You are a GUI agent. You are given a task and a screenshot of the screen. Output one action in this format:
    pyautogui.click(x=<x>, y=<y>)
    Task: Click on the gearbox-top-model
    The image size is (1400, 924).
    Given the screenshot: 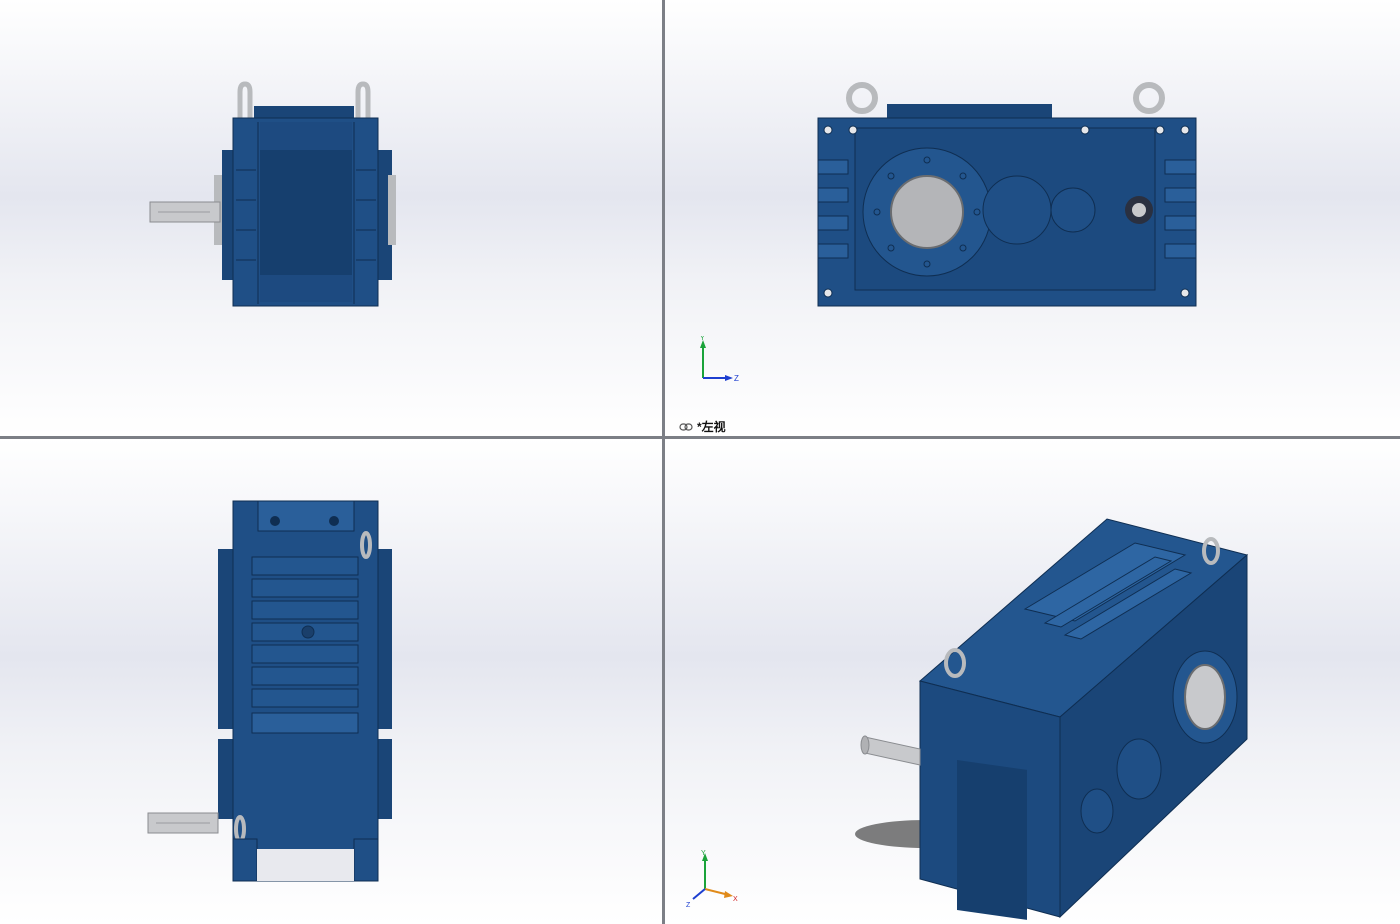 What is the action you would take?
    pyautogui.click(x=269, y=691)
    